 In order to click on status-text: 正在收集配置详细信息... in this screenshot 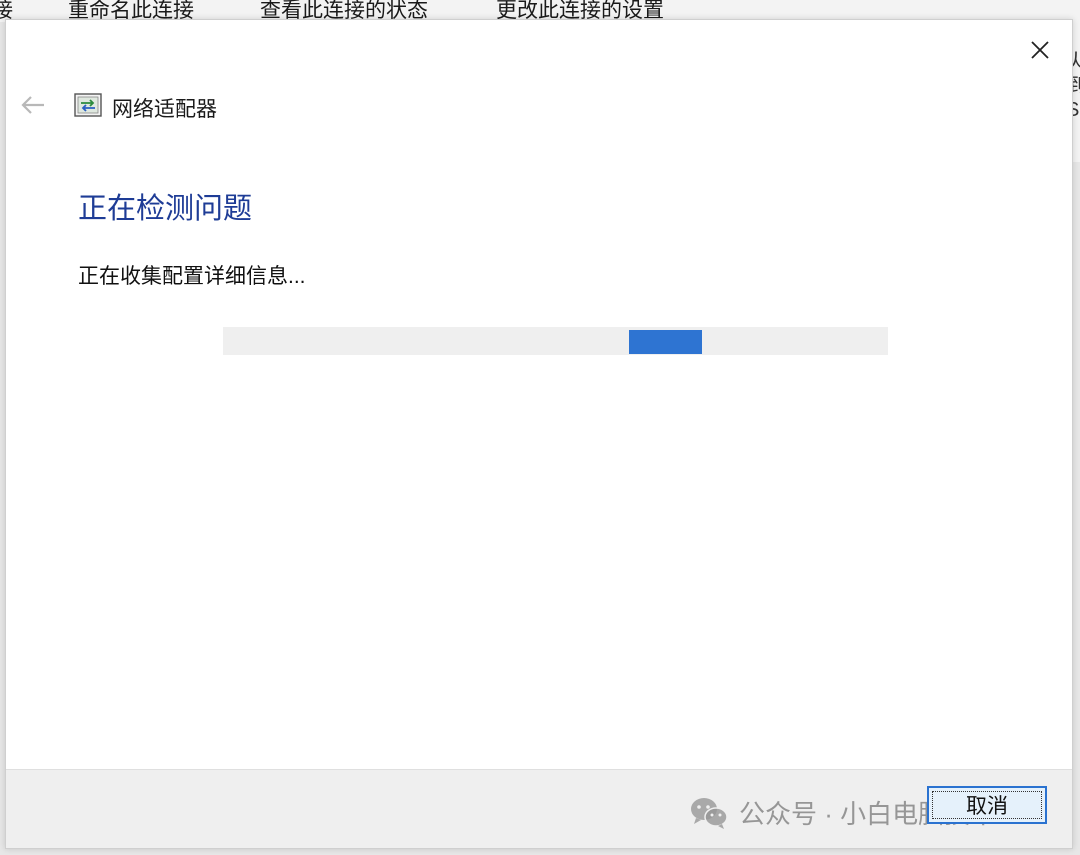, I will do `click(192, 276)`.